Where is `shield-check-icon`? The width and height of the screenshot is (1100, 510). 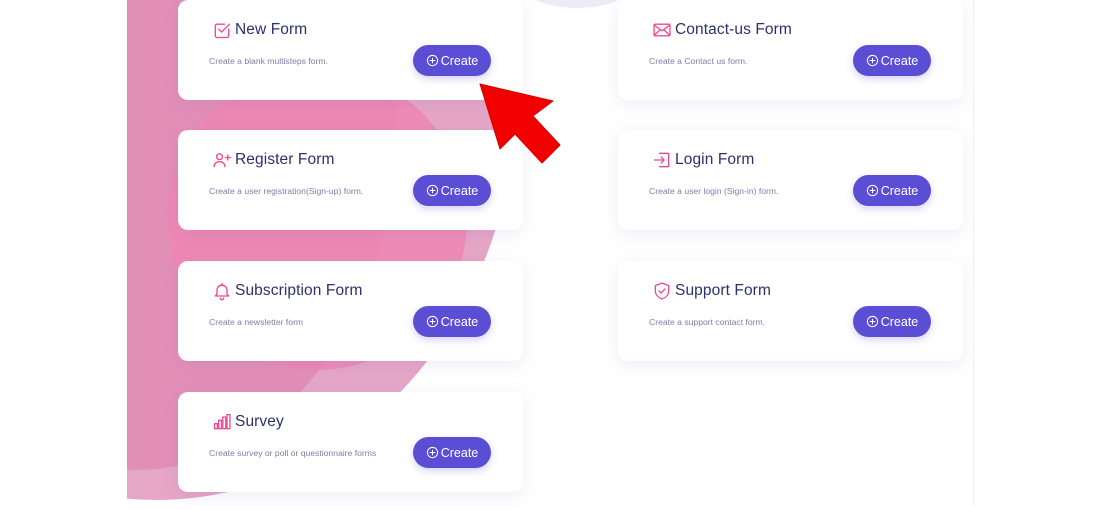 shield-check-icon is located at coordinates (663, 291).